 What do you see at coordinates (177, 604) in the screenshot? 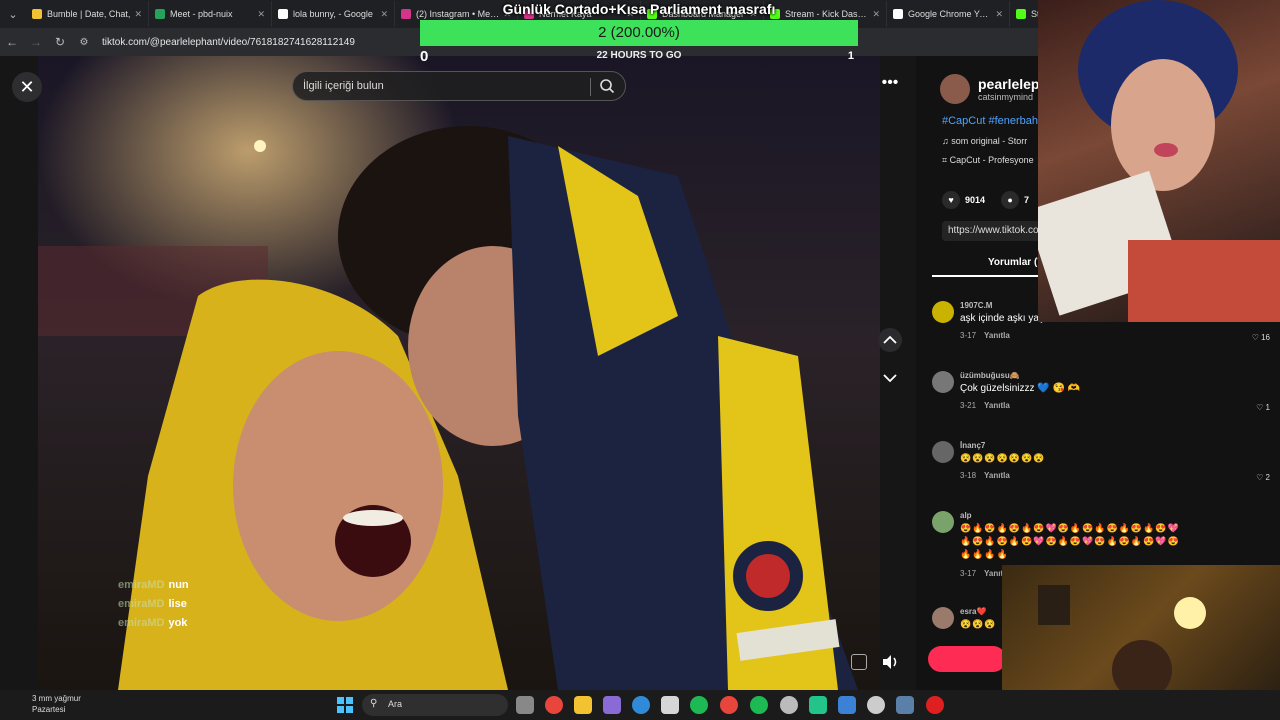
I see `chat-text: lise` at bounding box center [177, 604].